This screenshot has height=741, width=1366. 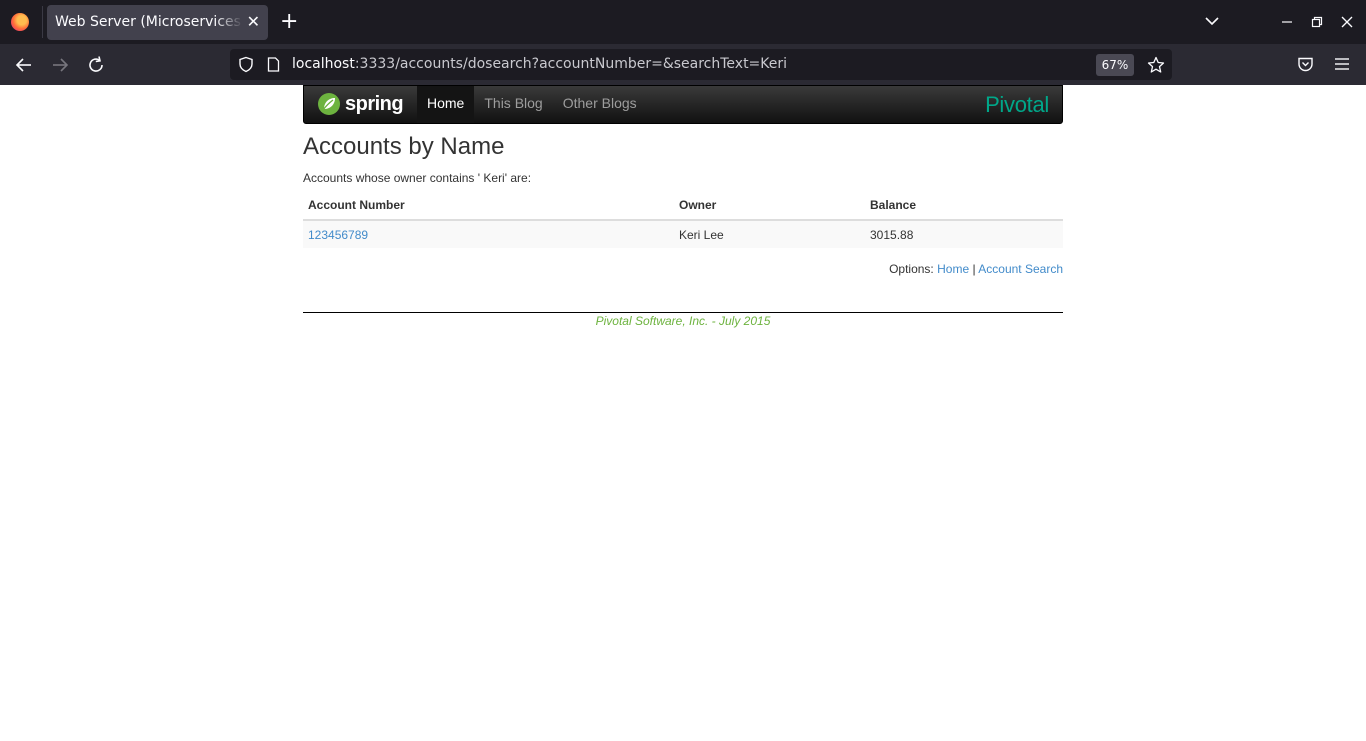 I want to click on pocket-icon, so click(x=1305, y=64).